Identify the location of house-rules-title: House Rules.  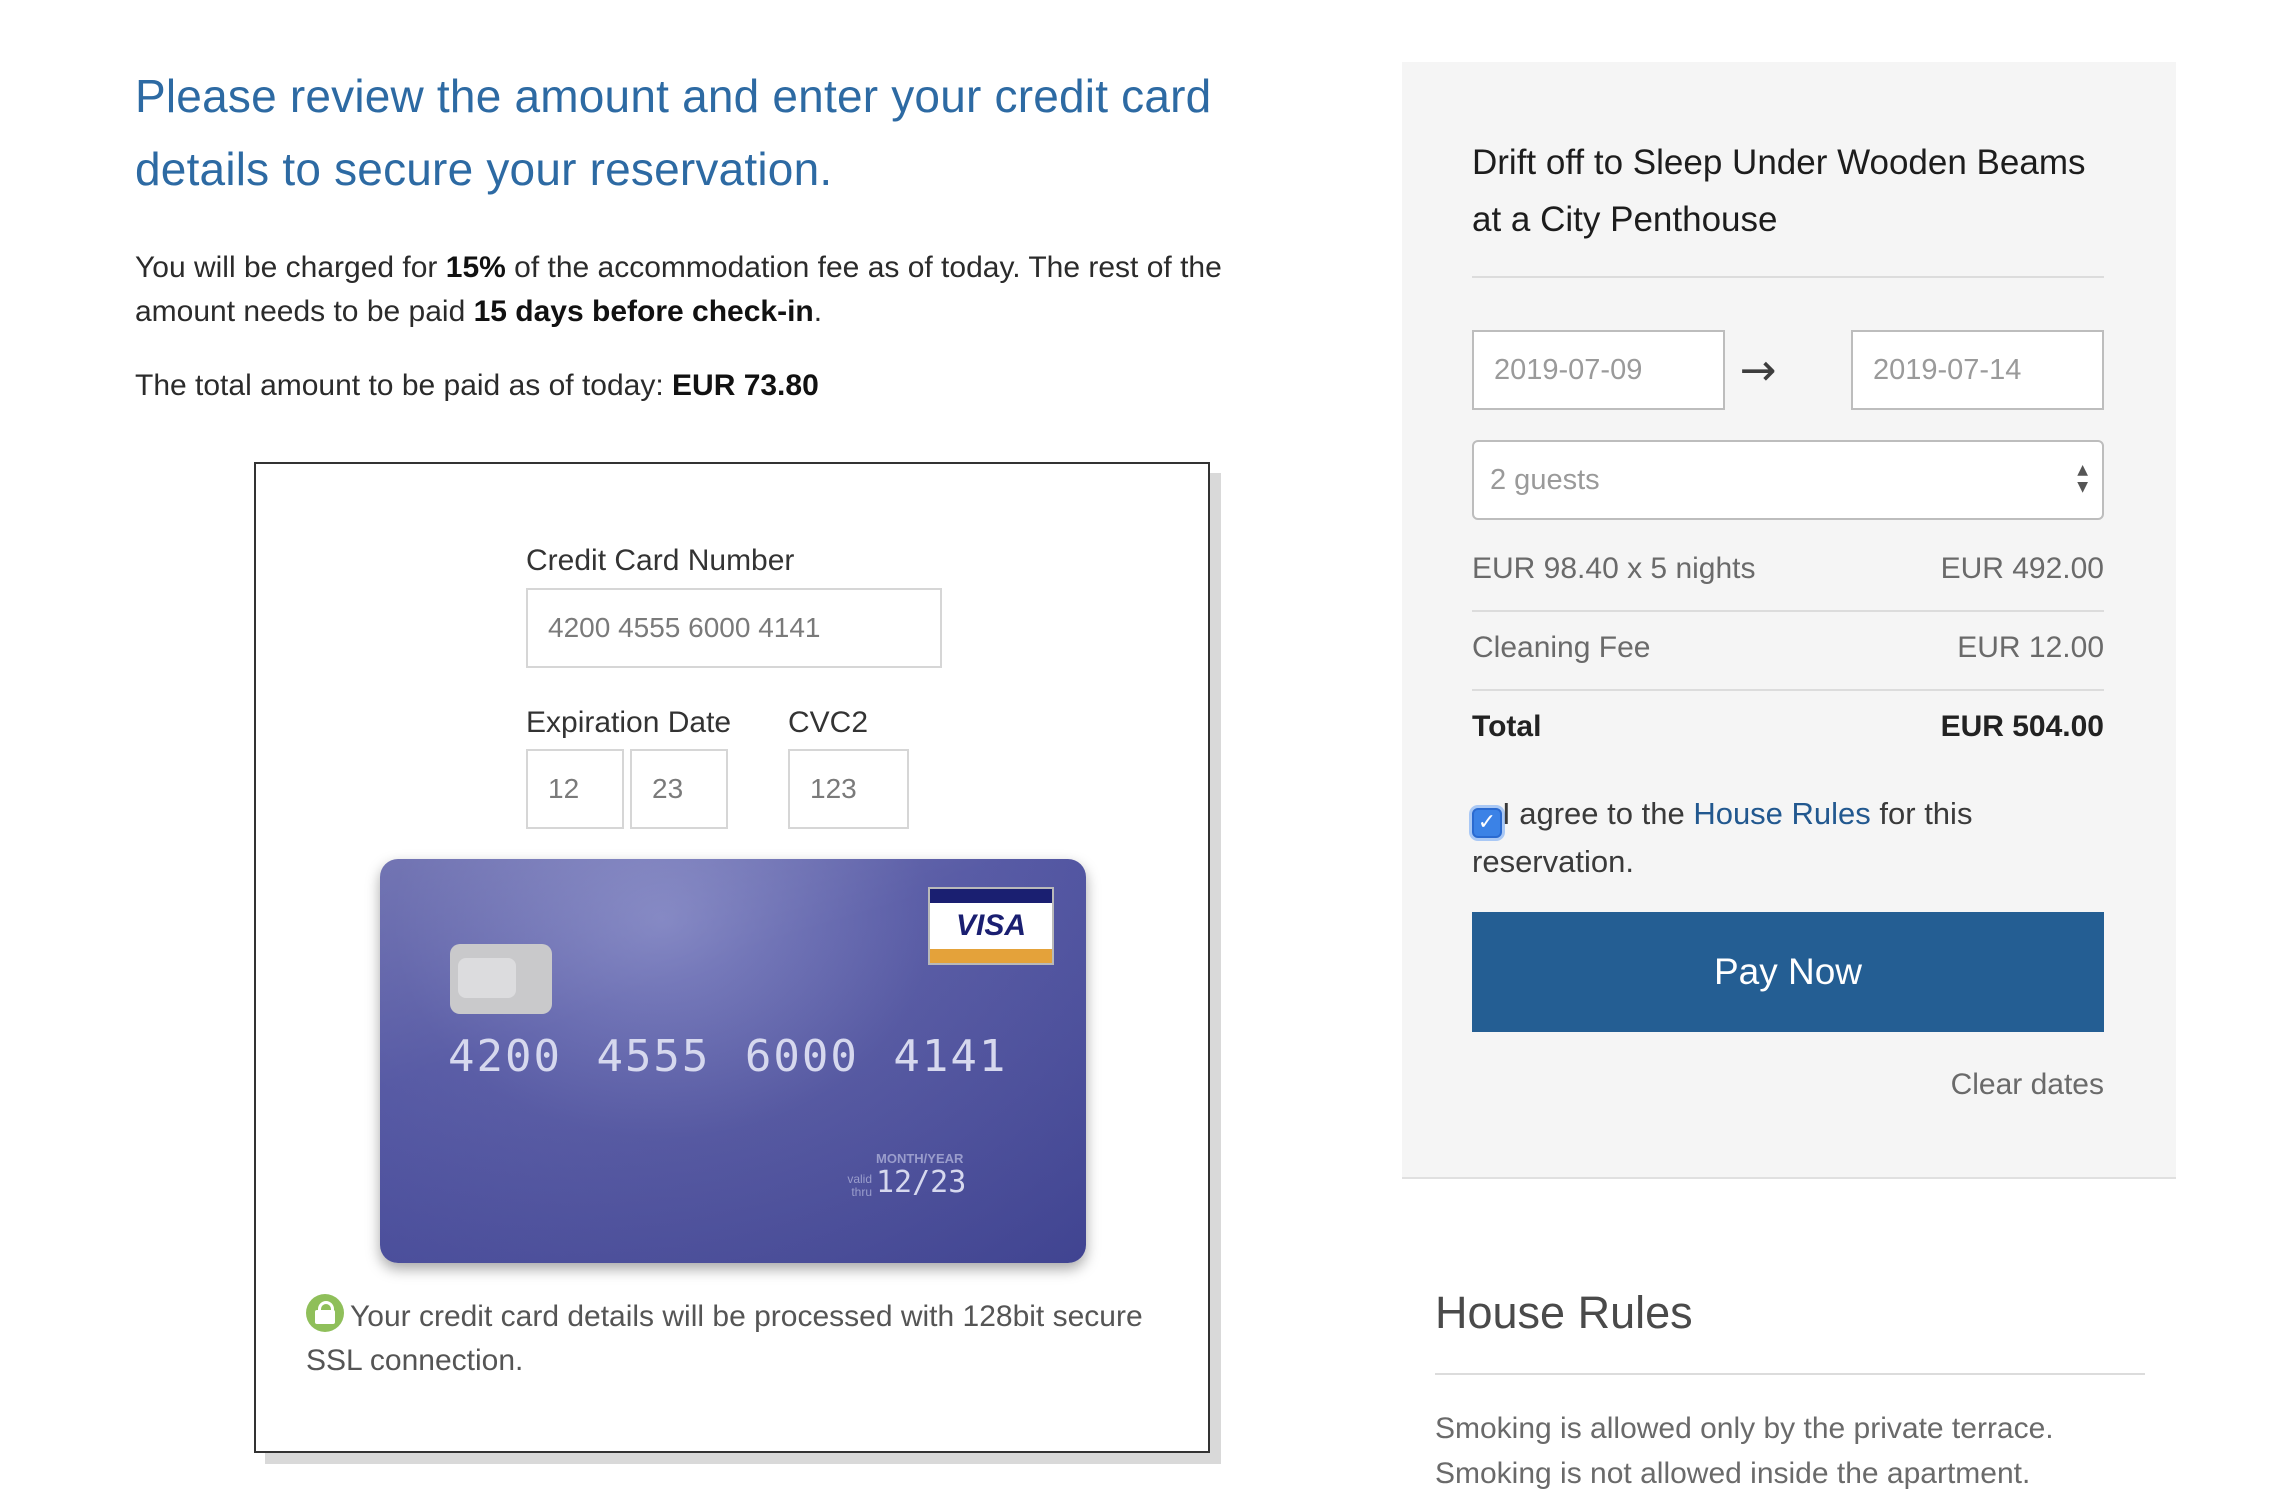
(1564, 1312).